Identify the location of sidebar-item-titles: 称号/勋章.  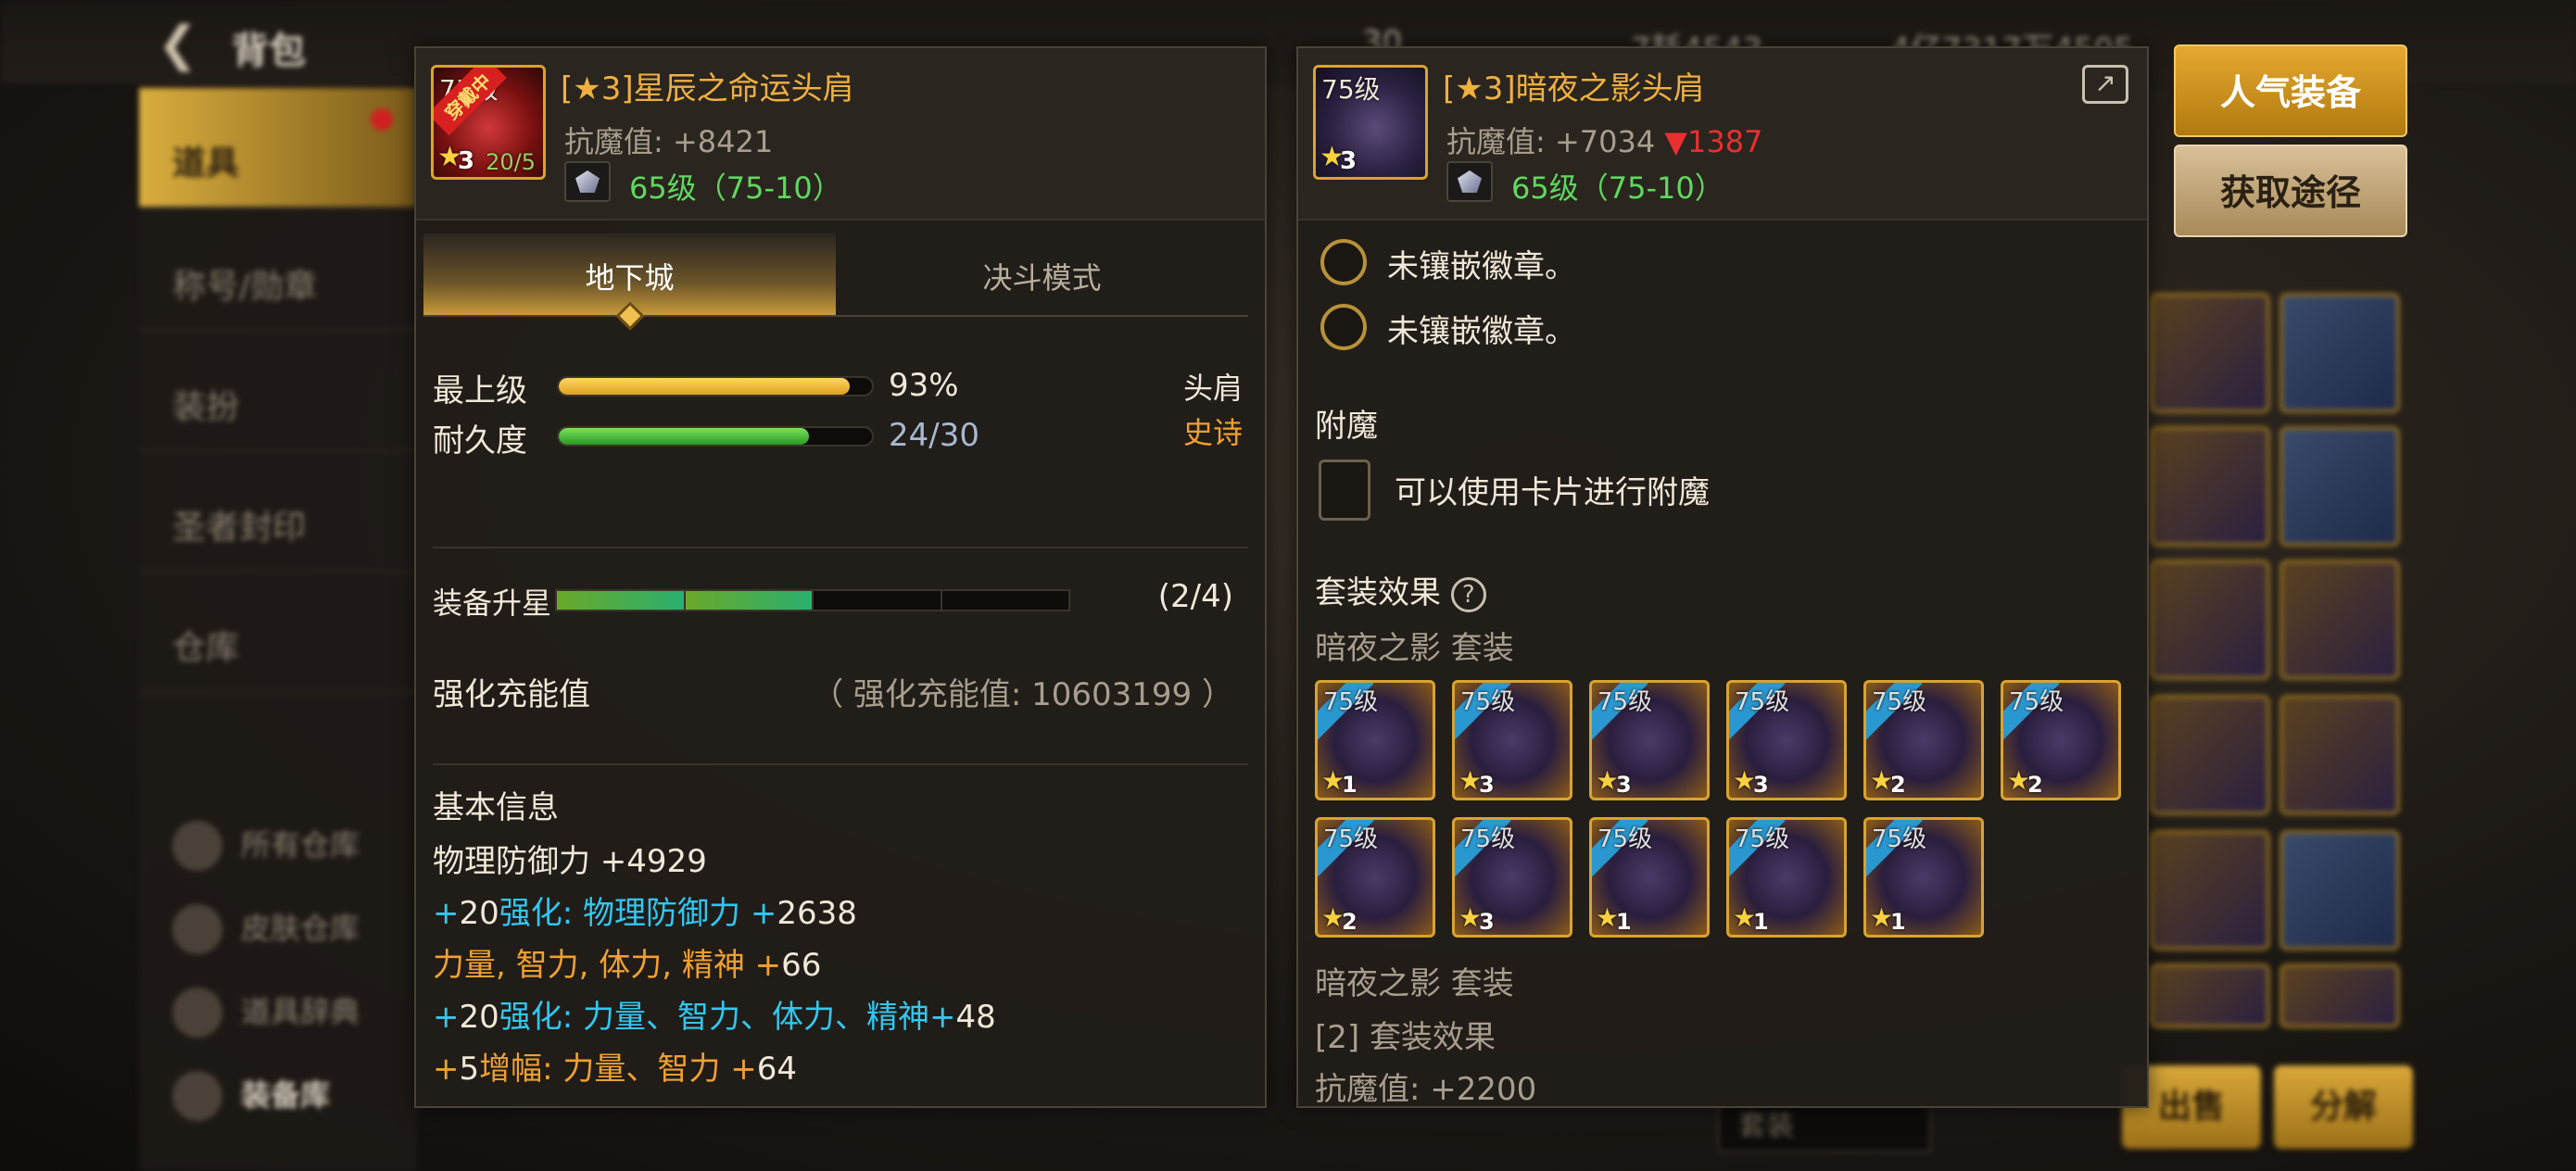
(278, 272).